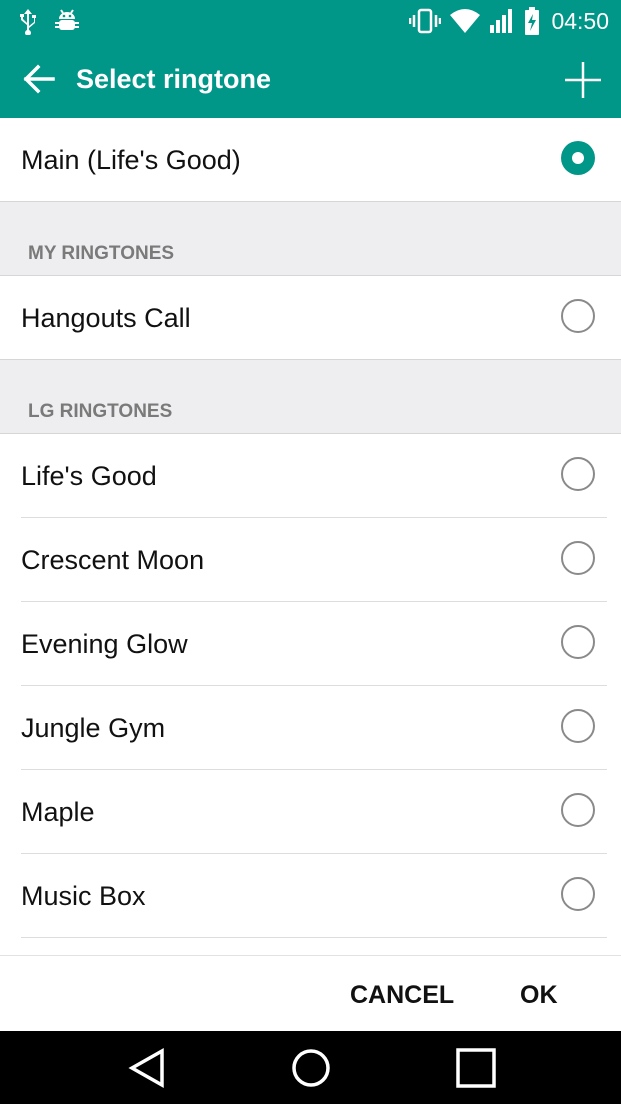  Describe the element at coordinates (539, 994) in the screenshot. I see `ok-button: OK` at that location.